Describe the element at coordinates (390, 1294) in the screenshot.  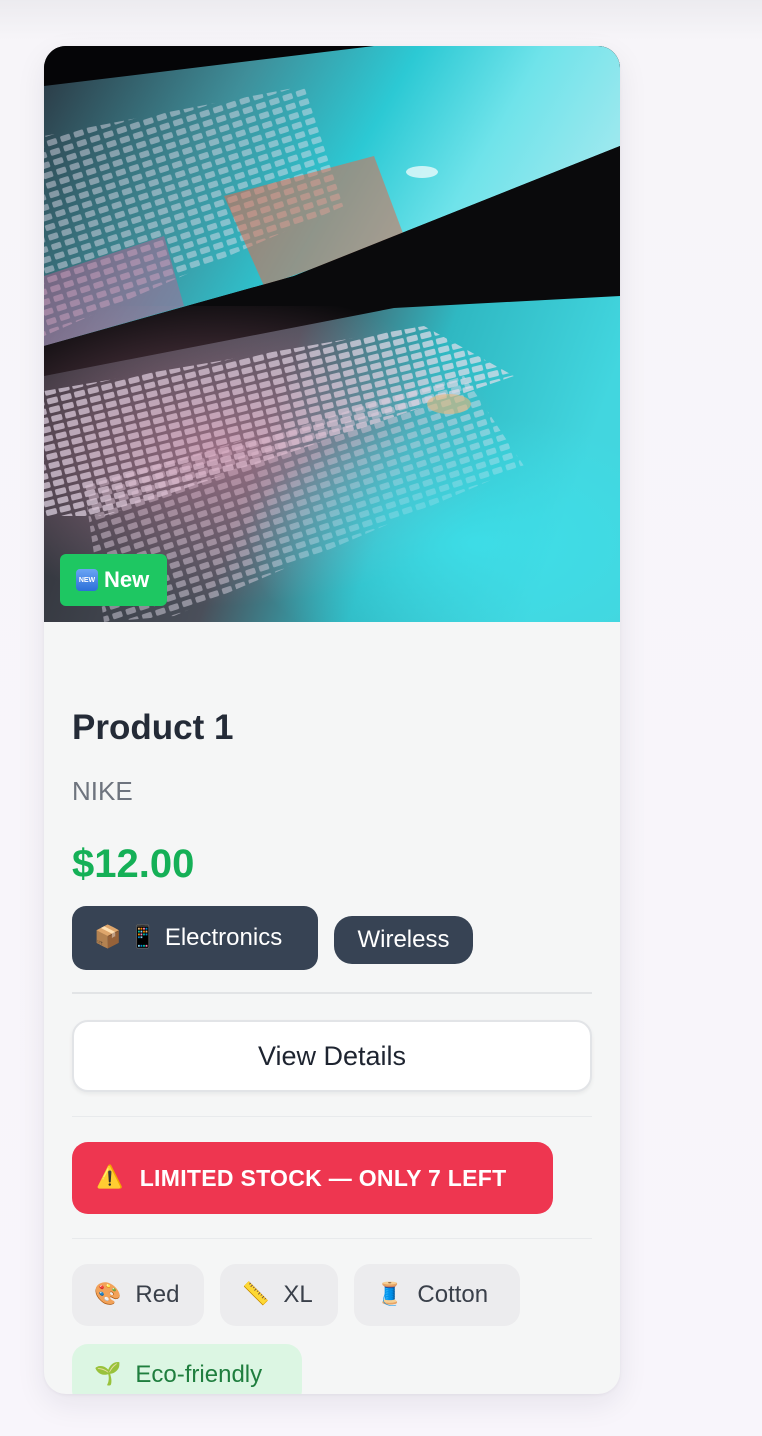
I see `thread-icon: 🧵` at that location.